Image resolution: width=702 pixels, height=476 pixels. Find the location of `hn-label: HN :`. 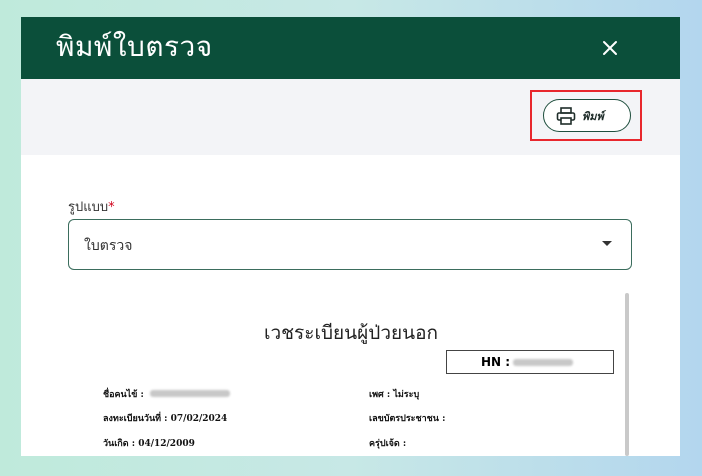

hn-label: HN : is located at coordinates (496, 362).